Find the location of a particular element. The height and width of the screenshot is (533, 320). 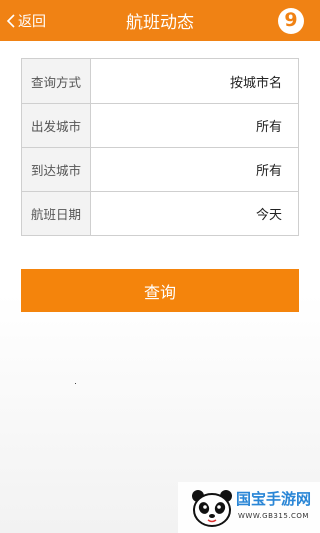

page-title: 航班动态 is located at coordinates (160, 23).